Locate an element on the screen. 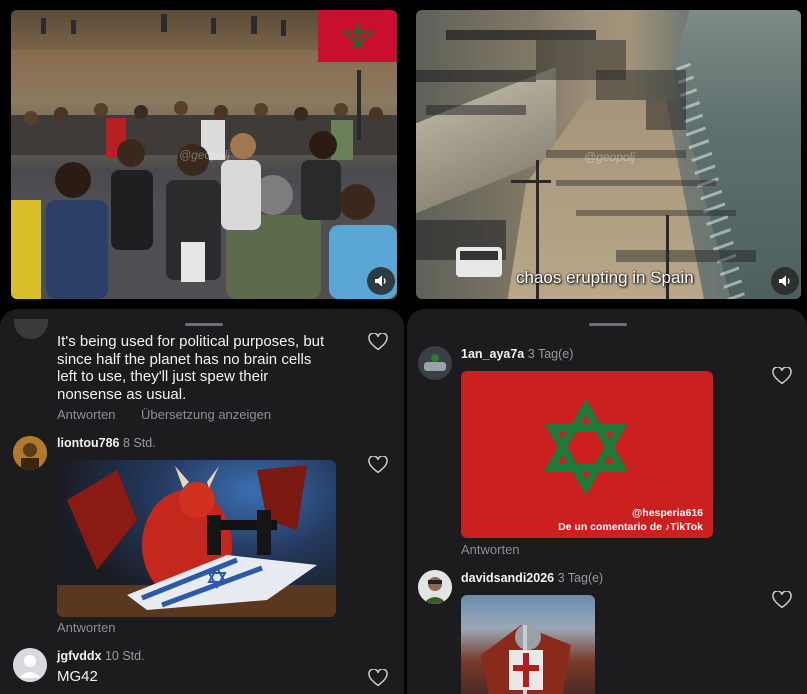  comment-image-flag: @hesperia616 De un comentario de ♪TikTok is located at coordinates (587, 454).